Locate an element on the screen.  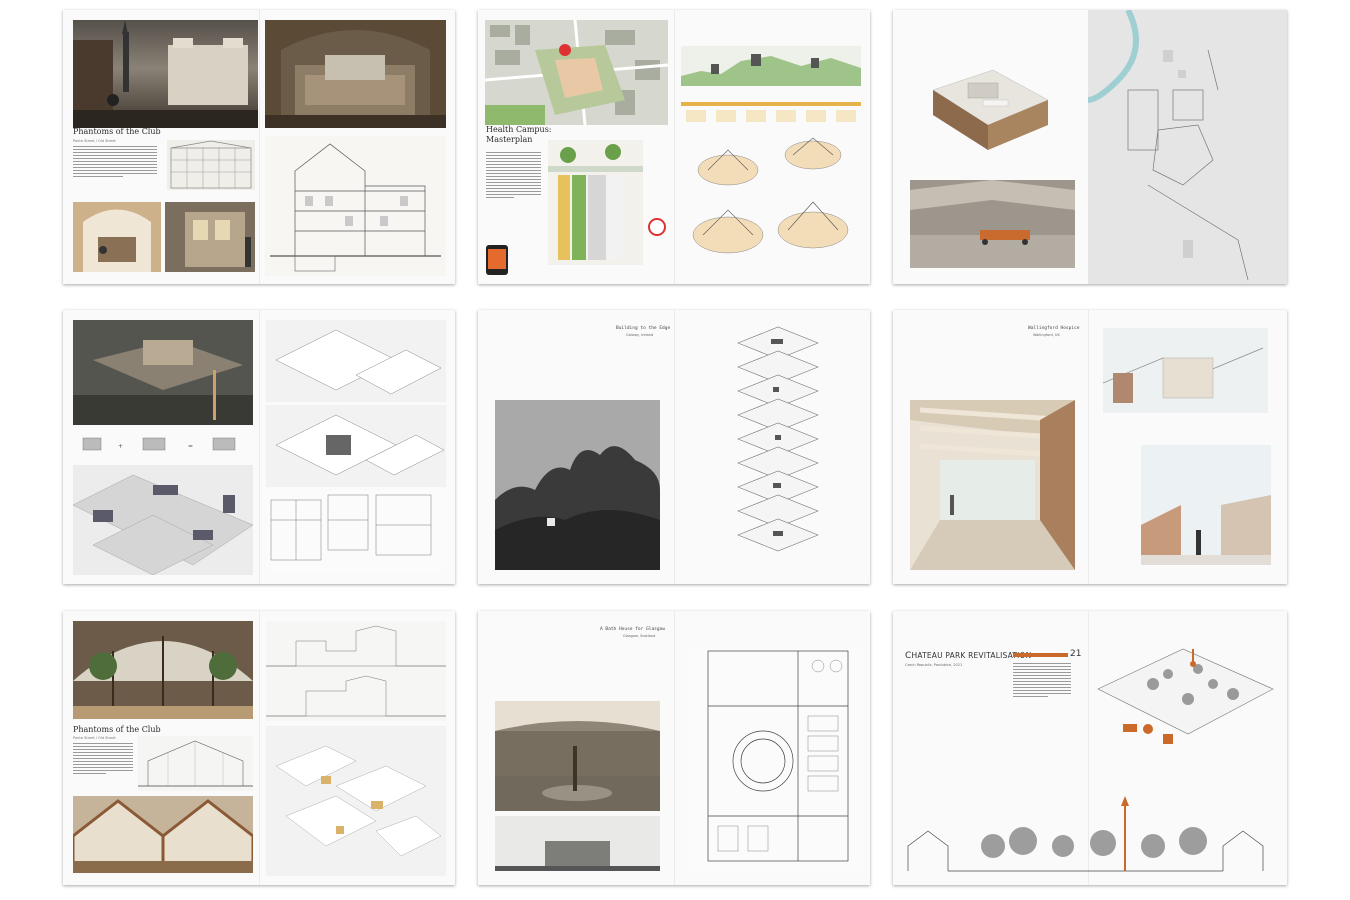
spread-title-line1: Health Campus: is located at coordinates (519, 129).